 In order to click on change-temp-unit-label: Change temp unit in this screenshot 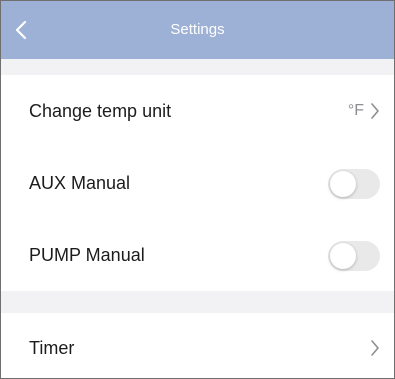, I will do `click(100, 111)`.